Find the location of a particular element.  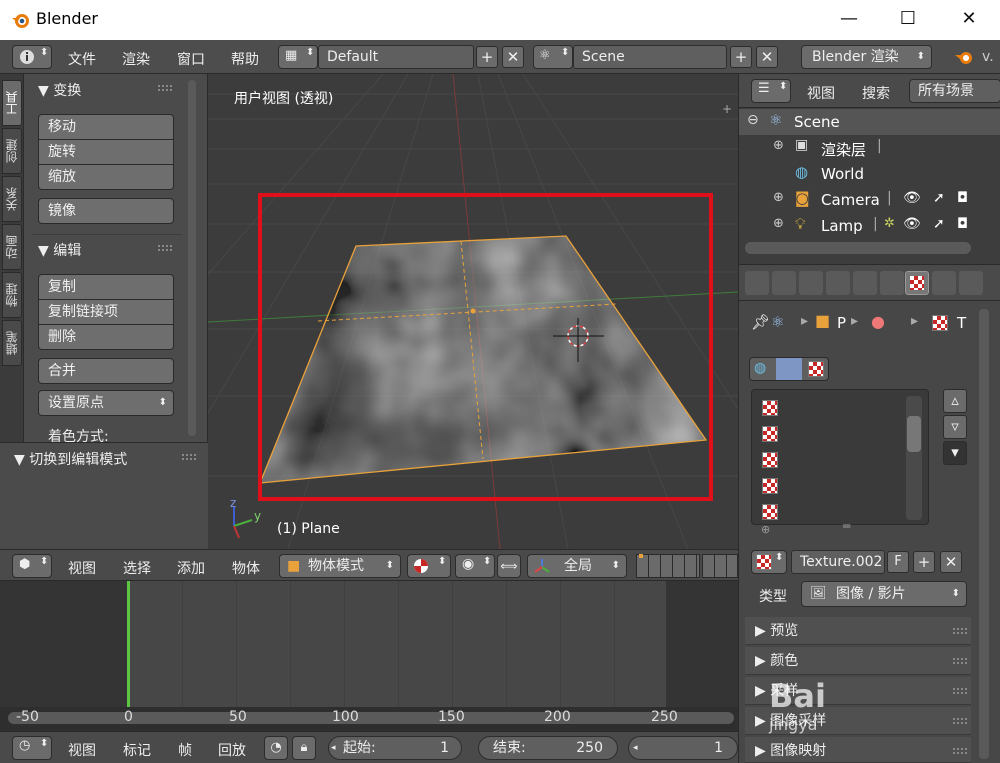

other-context-icon is located at coordinates (816, 369).